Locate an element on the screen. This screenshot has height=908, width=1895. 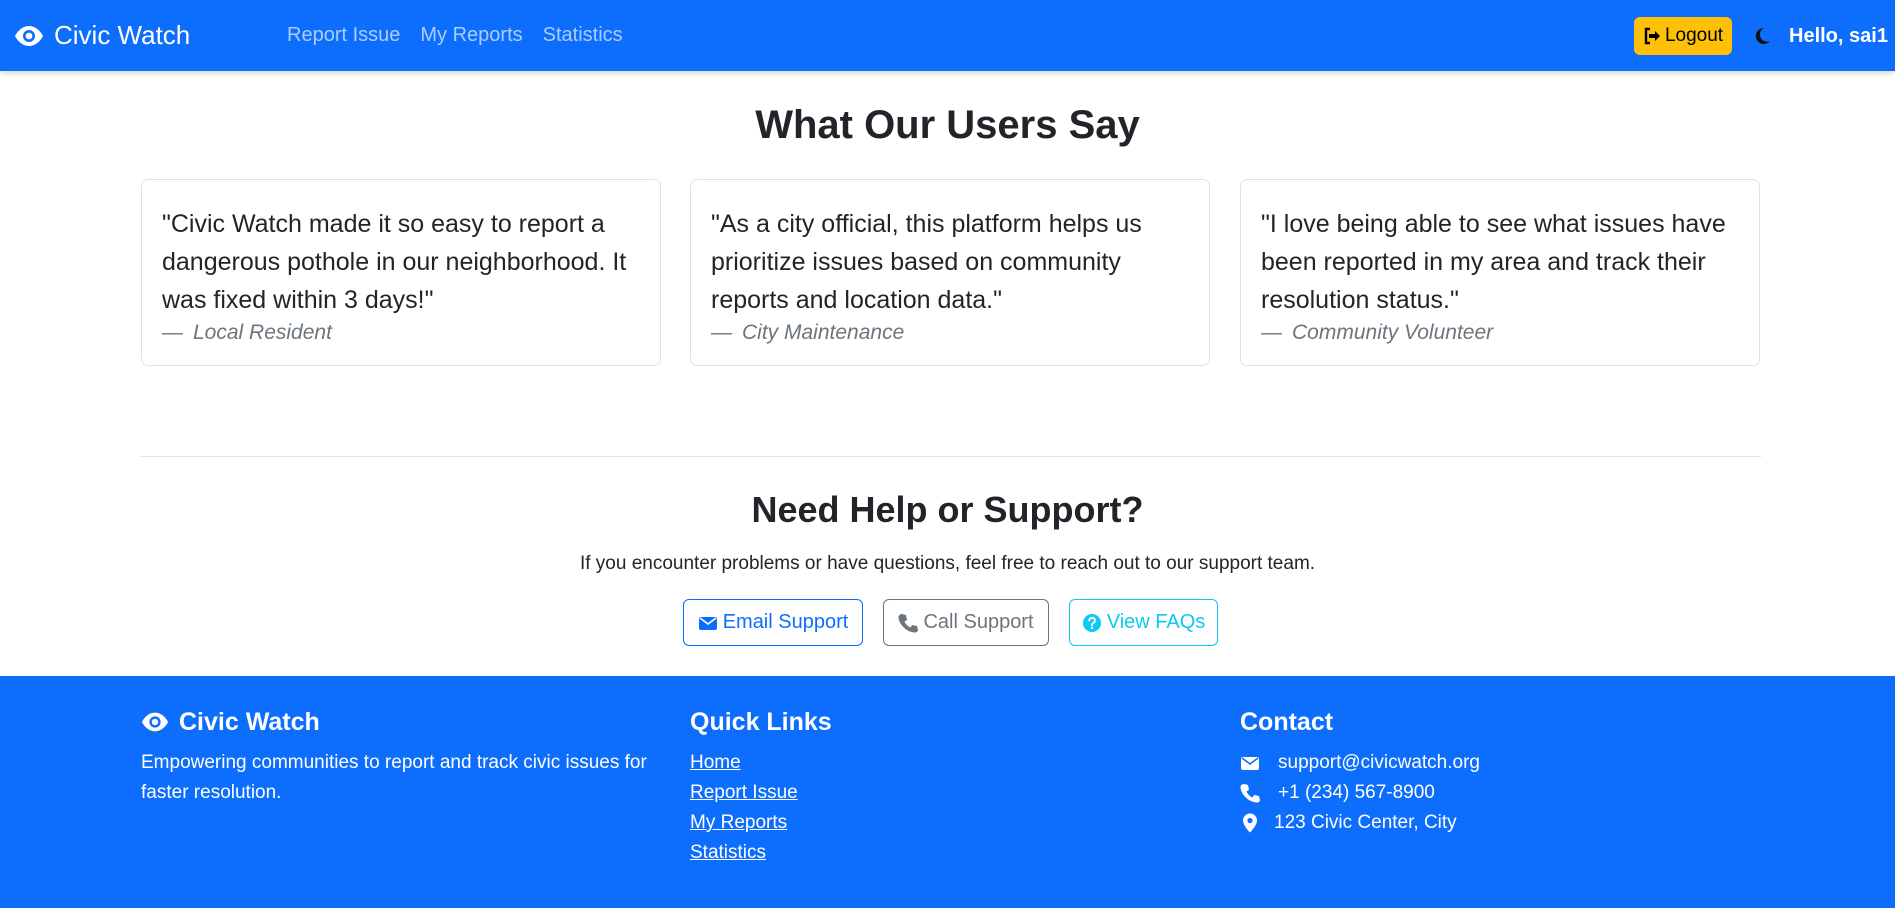
contact-address-row: 123 Civic Center, City is located at coordinates (1360, 823).